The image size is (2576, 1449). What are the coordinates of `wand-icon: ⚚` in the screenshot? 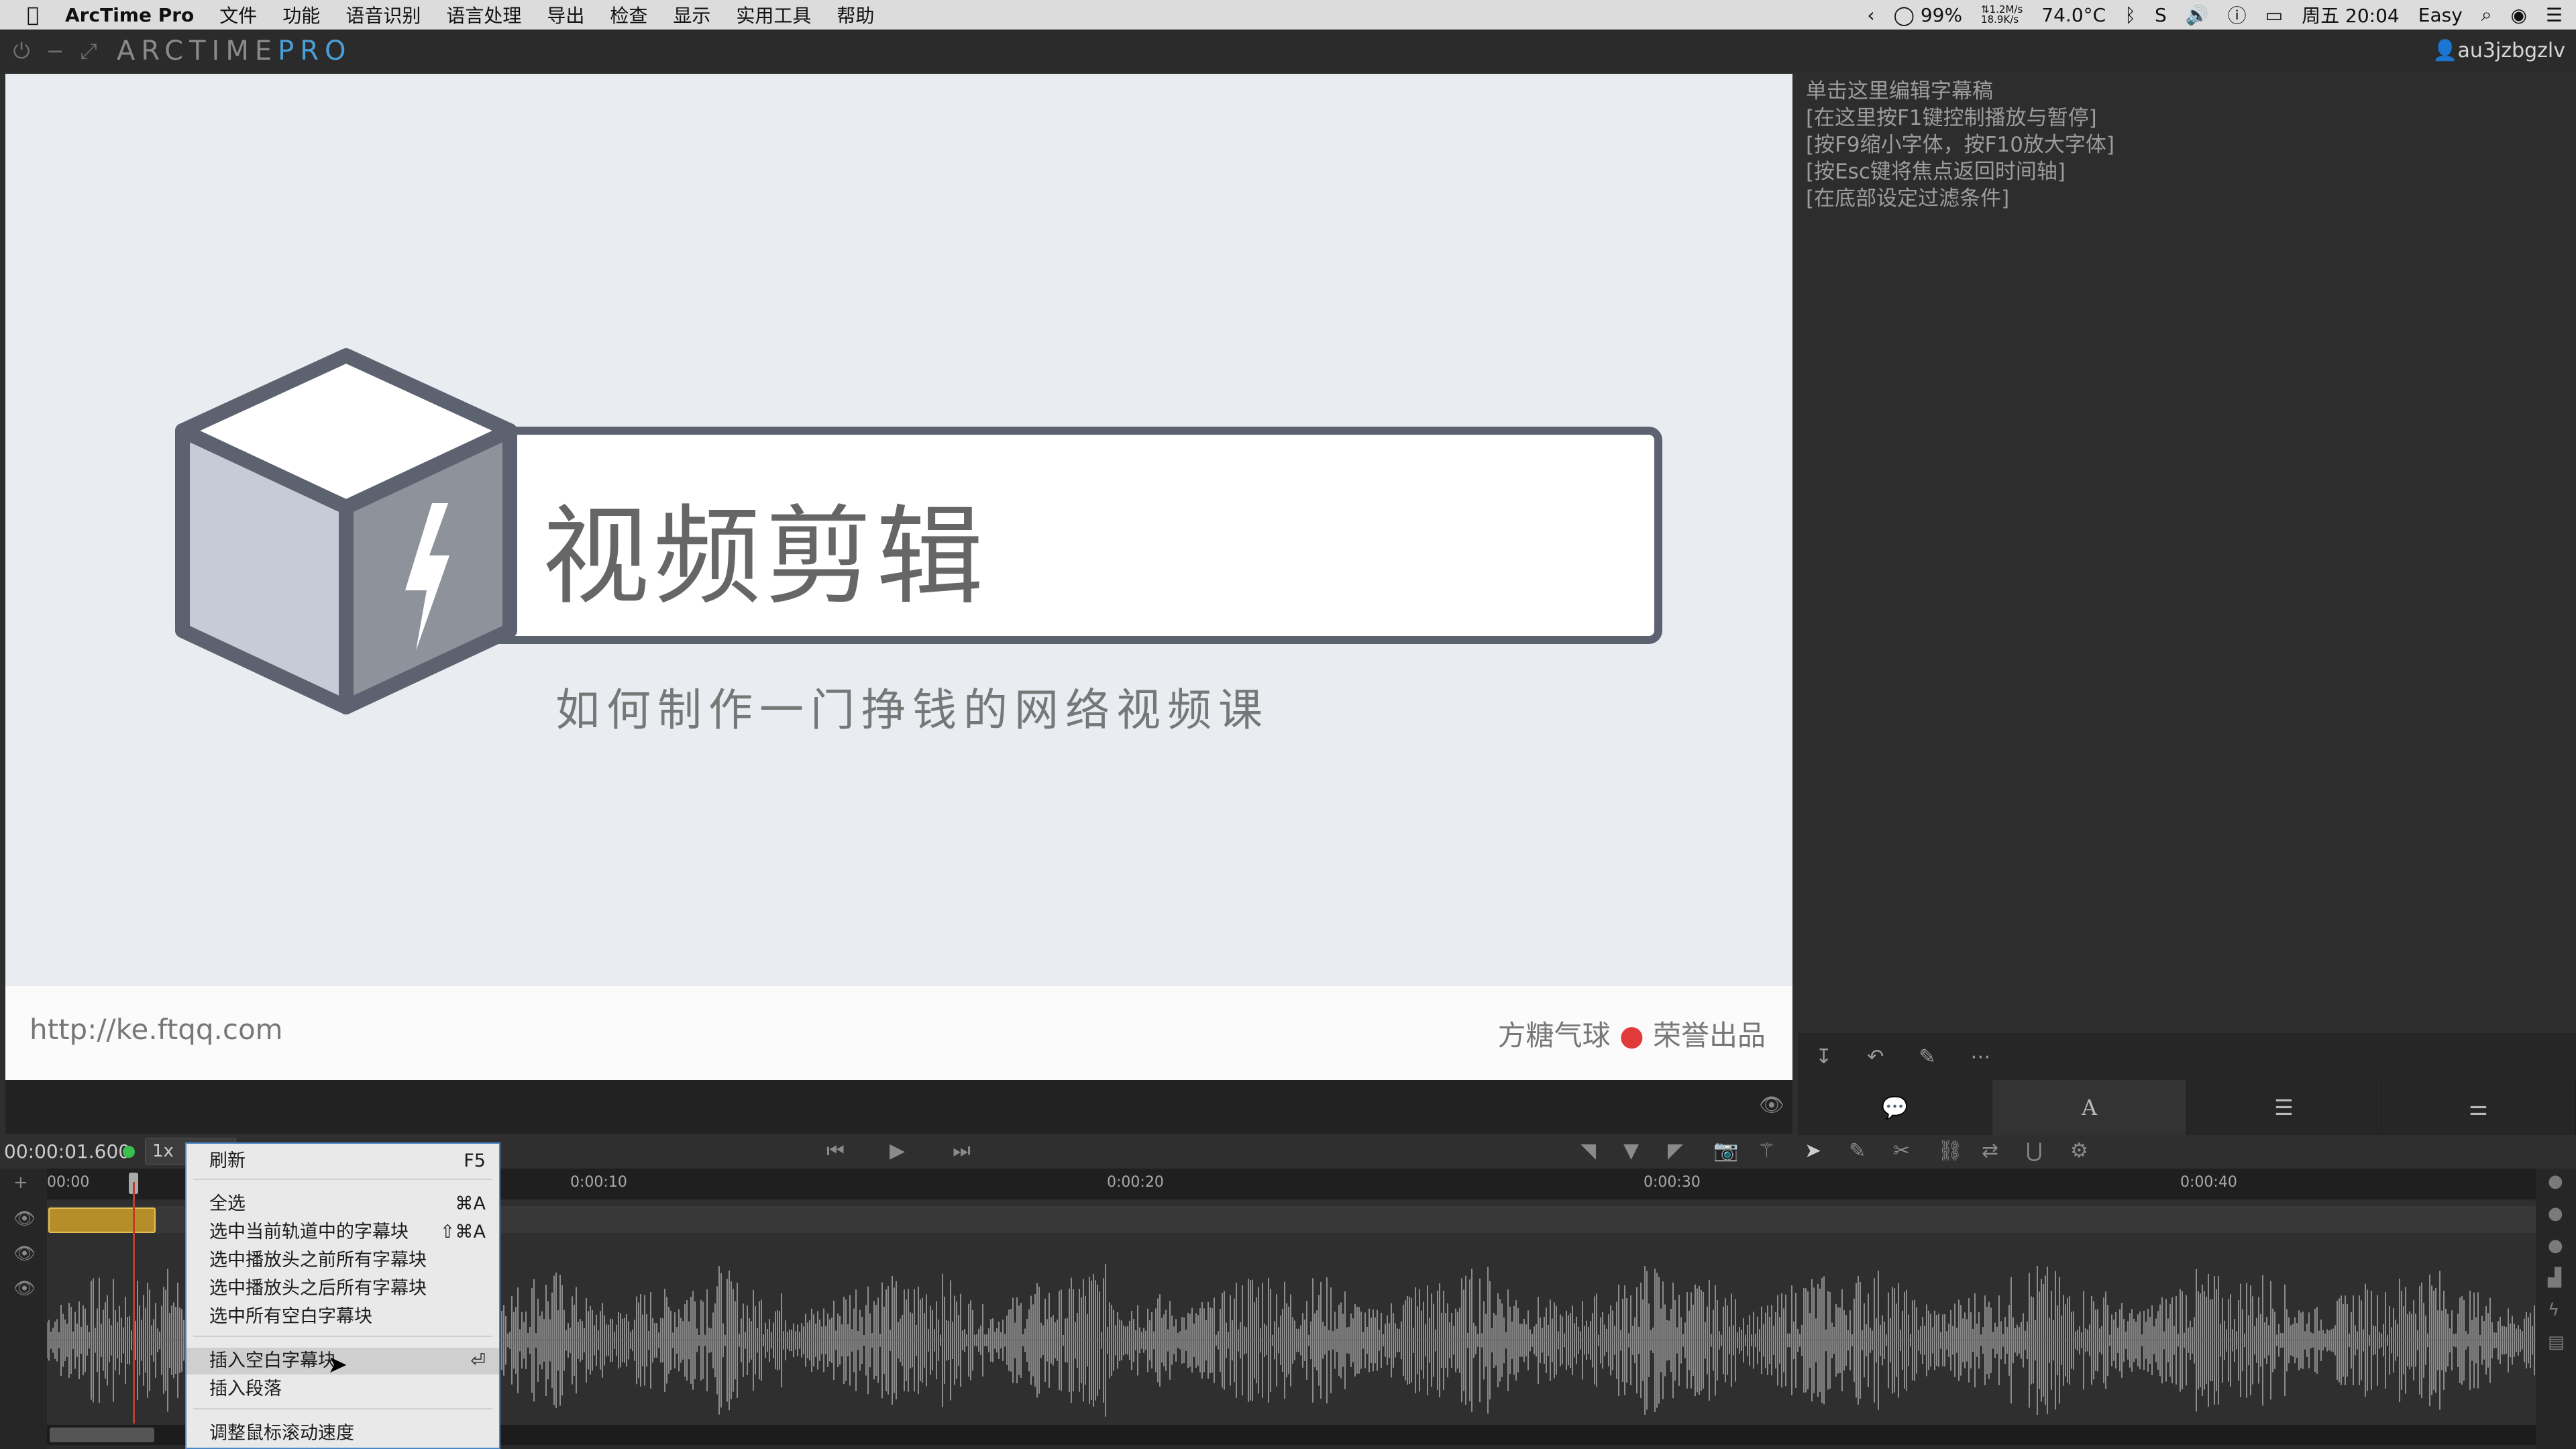 It's located at (1767, 1151).